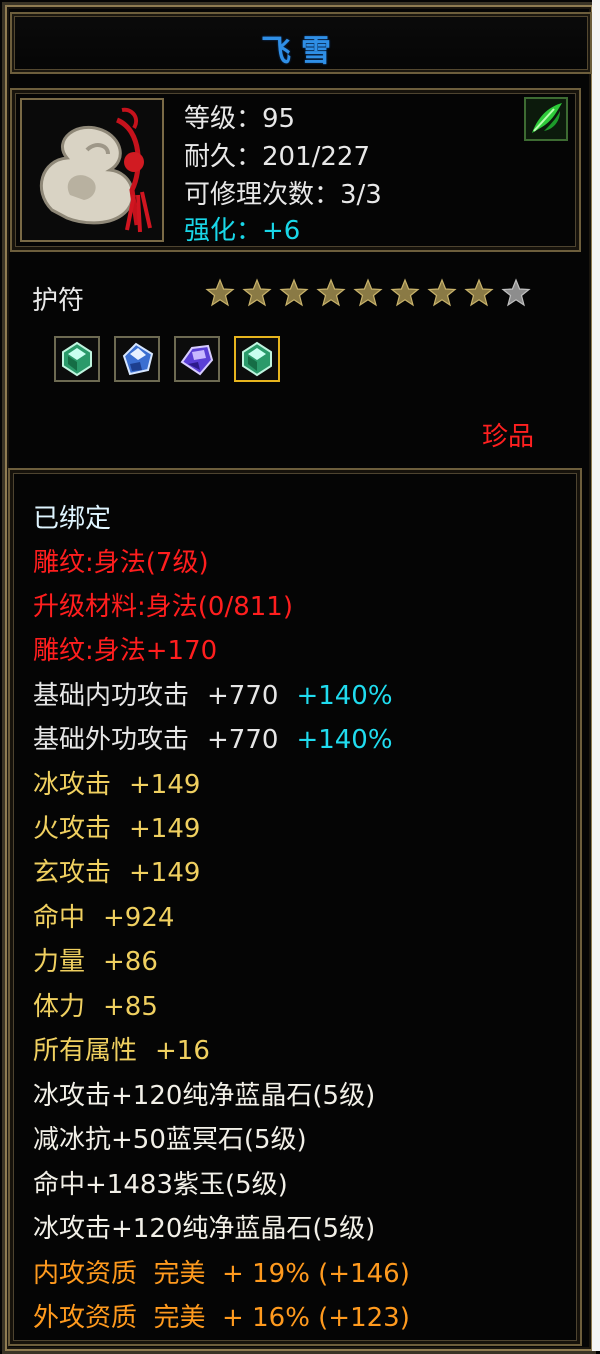 The image size is (600, 1354). What do you see at coordinates (59, 918) in the screenshot?
I see `attr-label: 命中` at bounding box center [59, 918].